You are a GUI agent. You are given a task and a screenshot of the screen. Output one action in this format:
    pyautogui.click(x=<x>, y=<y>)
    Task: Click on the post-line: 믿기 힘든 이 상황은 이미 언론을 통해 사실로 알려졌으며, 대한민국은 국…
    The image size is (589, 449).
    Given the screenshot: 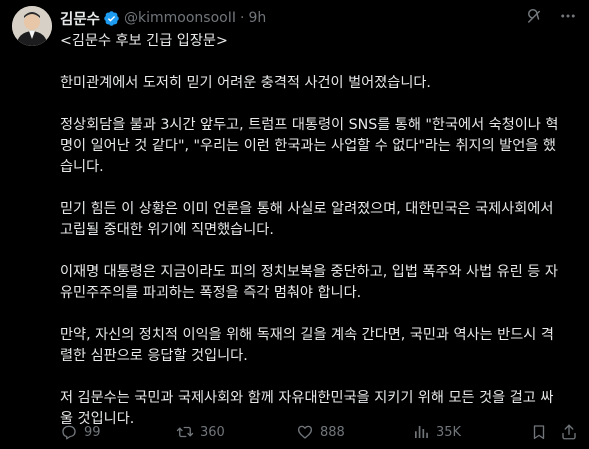 What is the action you would take?
    pyautogui.click(x=307, y=209)
    